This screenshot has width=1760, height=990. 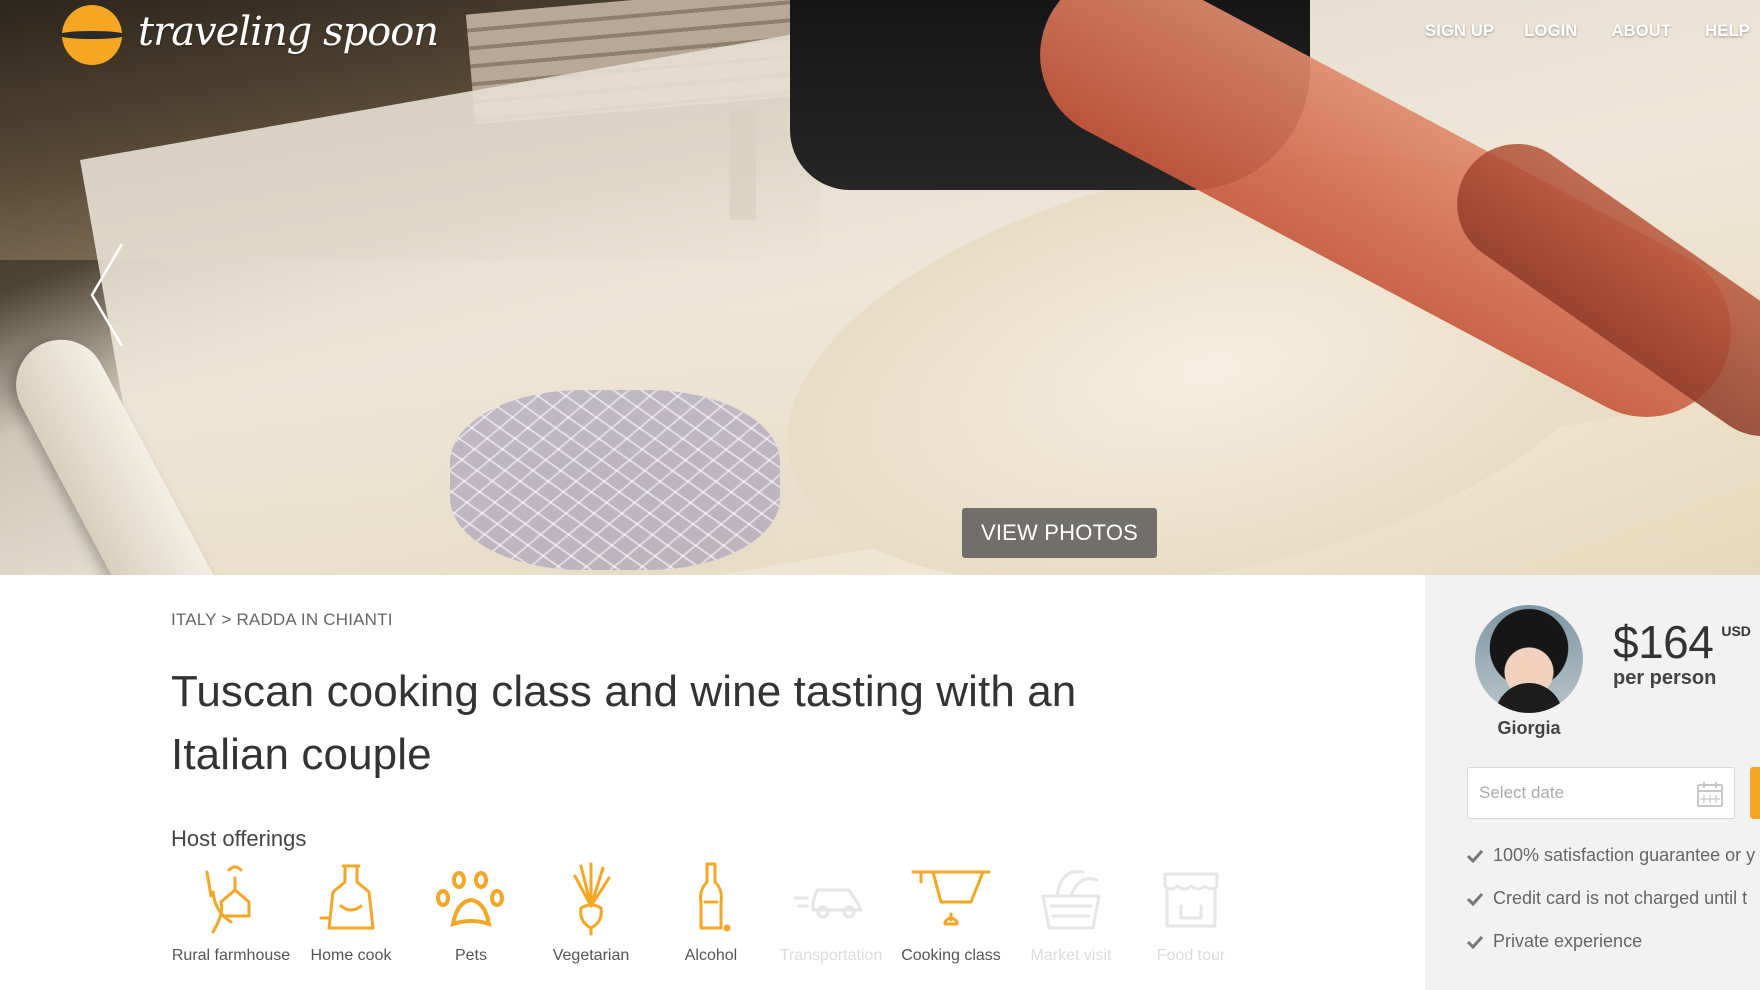 I want to click on perk-text: 100% satisfaction guarantee or y, so click(x=1624, y=855).